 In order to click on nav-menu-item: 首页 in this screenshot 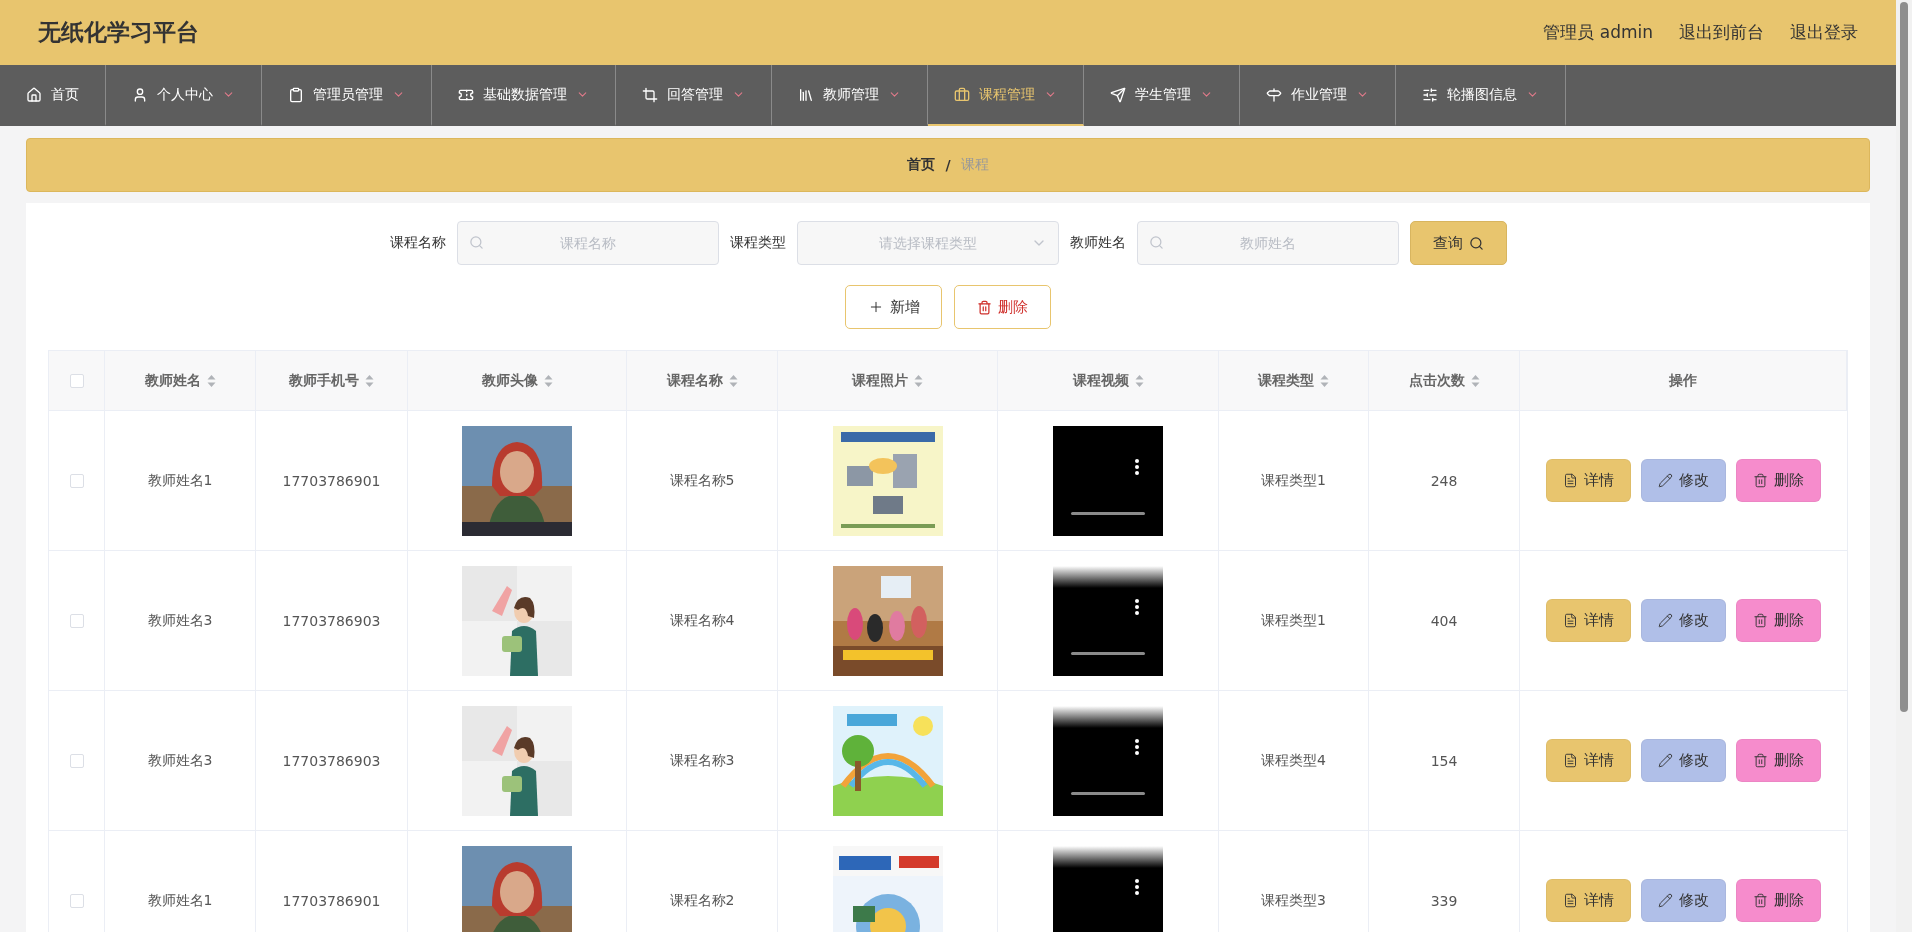, I will do `click(53, 95)`.